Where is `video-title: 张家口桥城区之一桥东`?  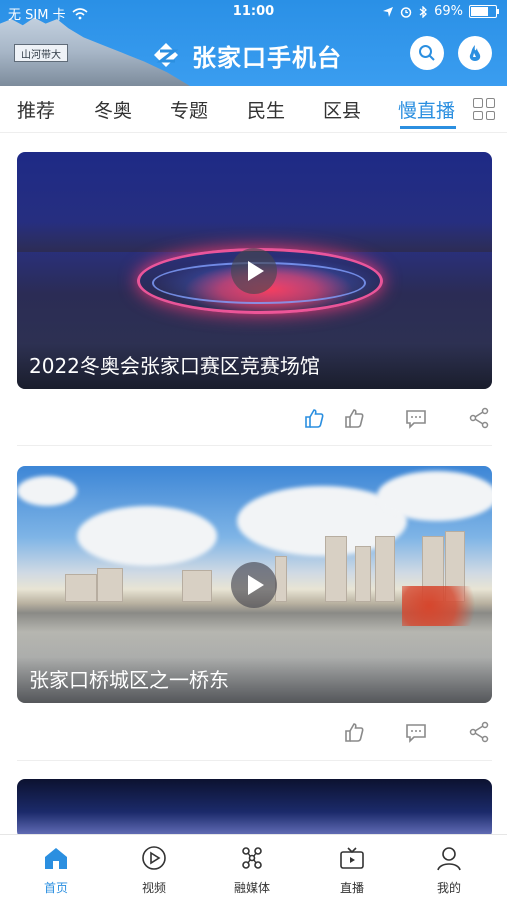 video-title: 张家口桥城区之一桥东 is located at coordinates (129, 680).